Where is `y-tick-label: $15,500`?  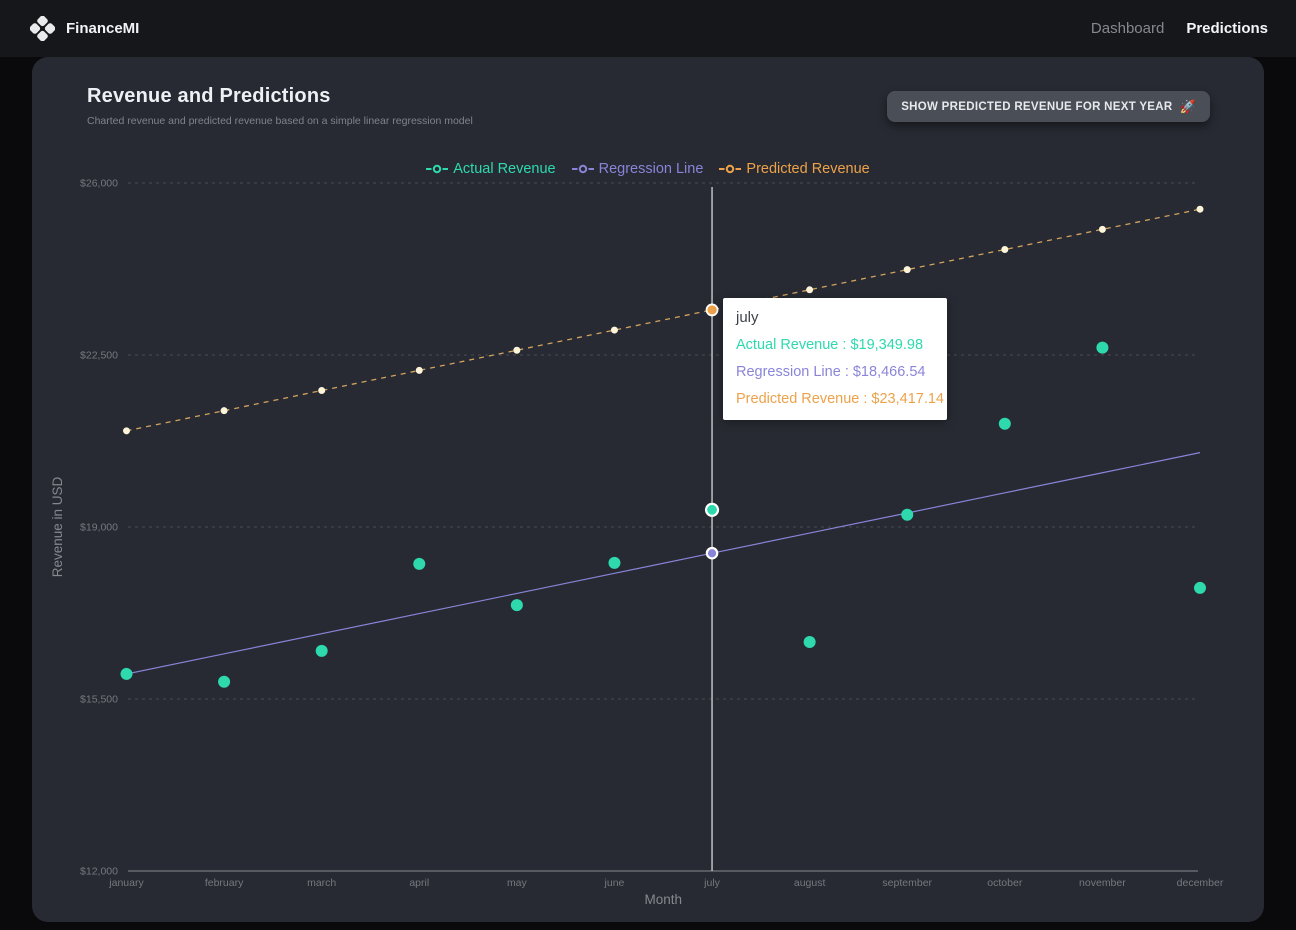 y-tick-label: $15,500 is located at coordinates (99, 700).